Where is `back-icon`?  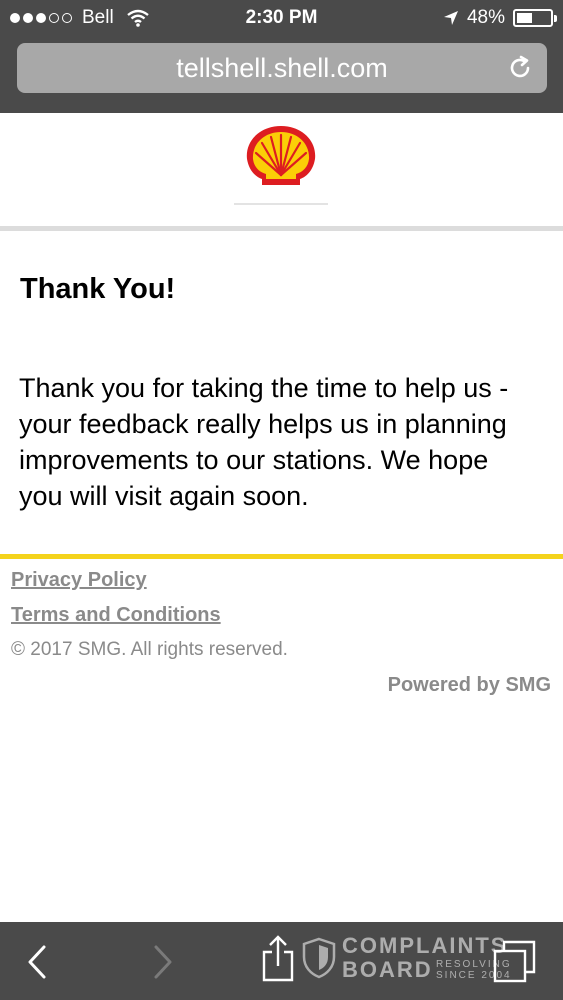
back-icon is located at coordinates (38, 962).